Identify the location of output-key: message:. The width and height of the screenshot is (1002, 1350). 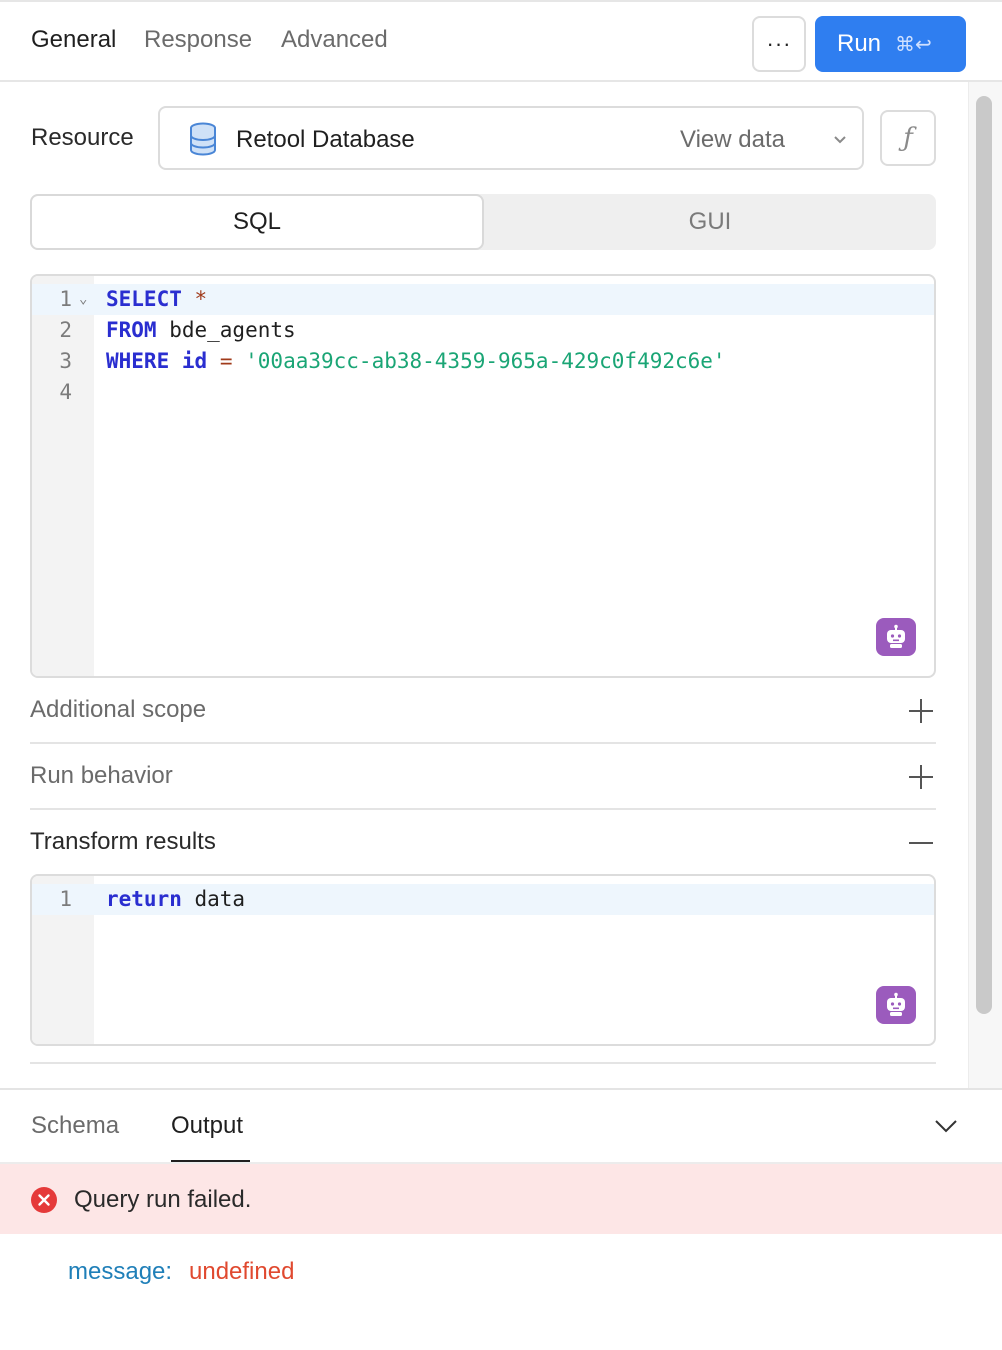
(120, 1271).